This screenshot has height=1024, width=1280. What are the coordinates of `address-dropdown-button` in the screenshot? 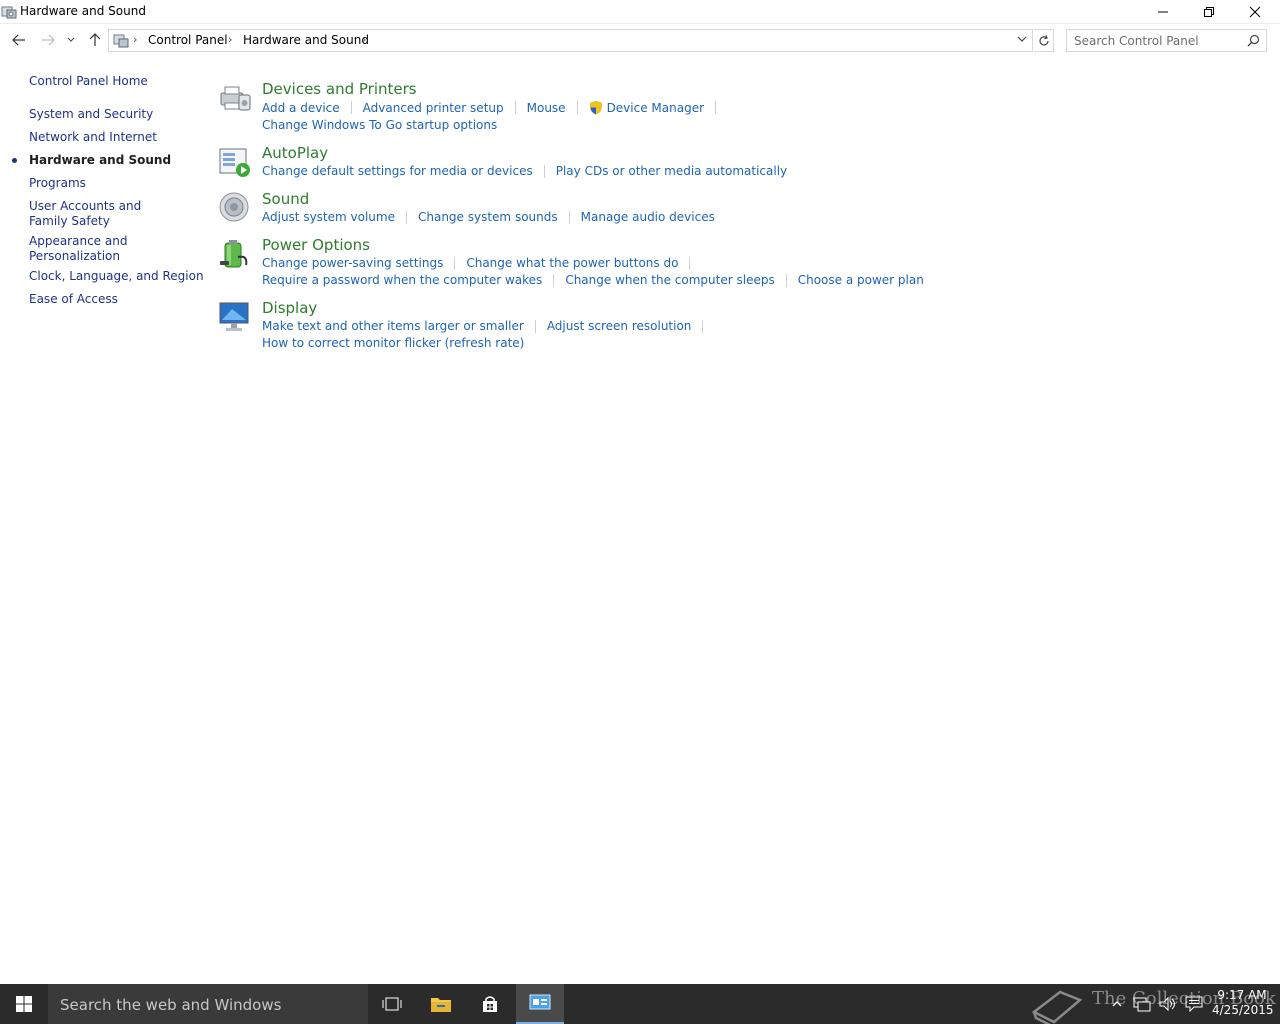 It's located at (1023, 40).